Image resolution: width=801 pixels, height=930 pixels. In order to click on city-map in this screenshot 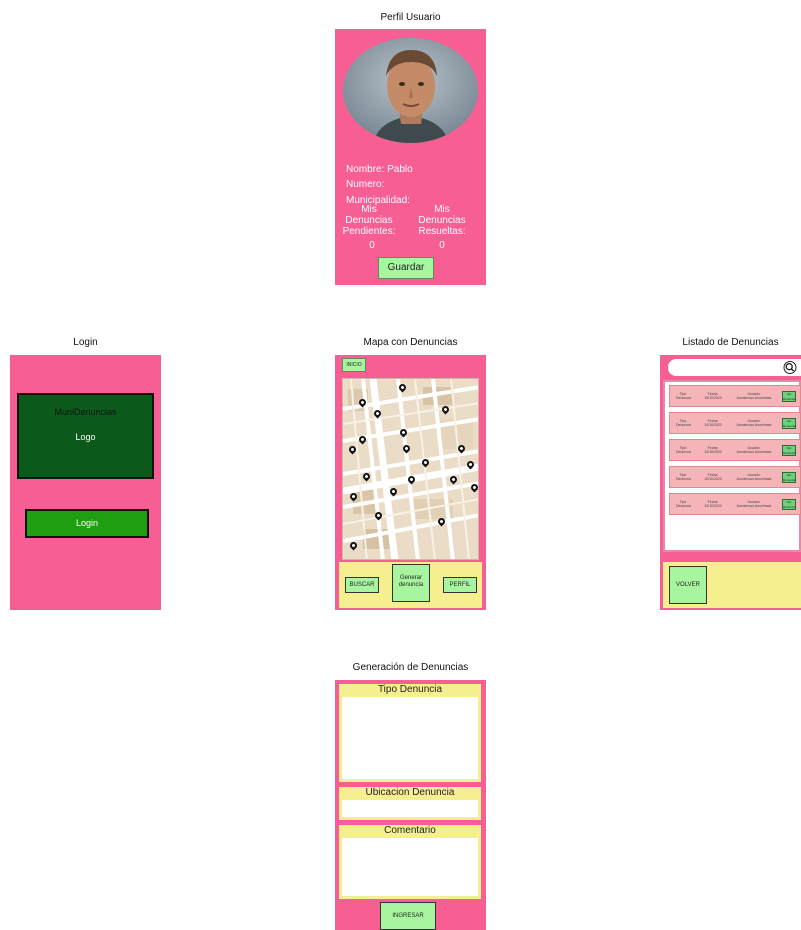, I will do `click(410, 469)`.